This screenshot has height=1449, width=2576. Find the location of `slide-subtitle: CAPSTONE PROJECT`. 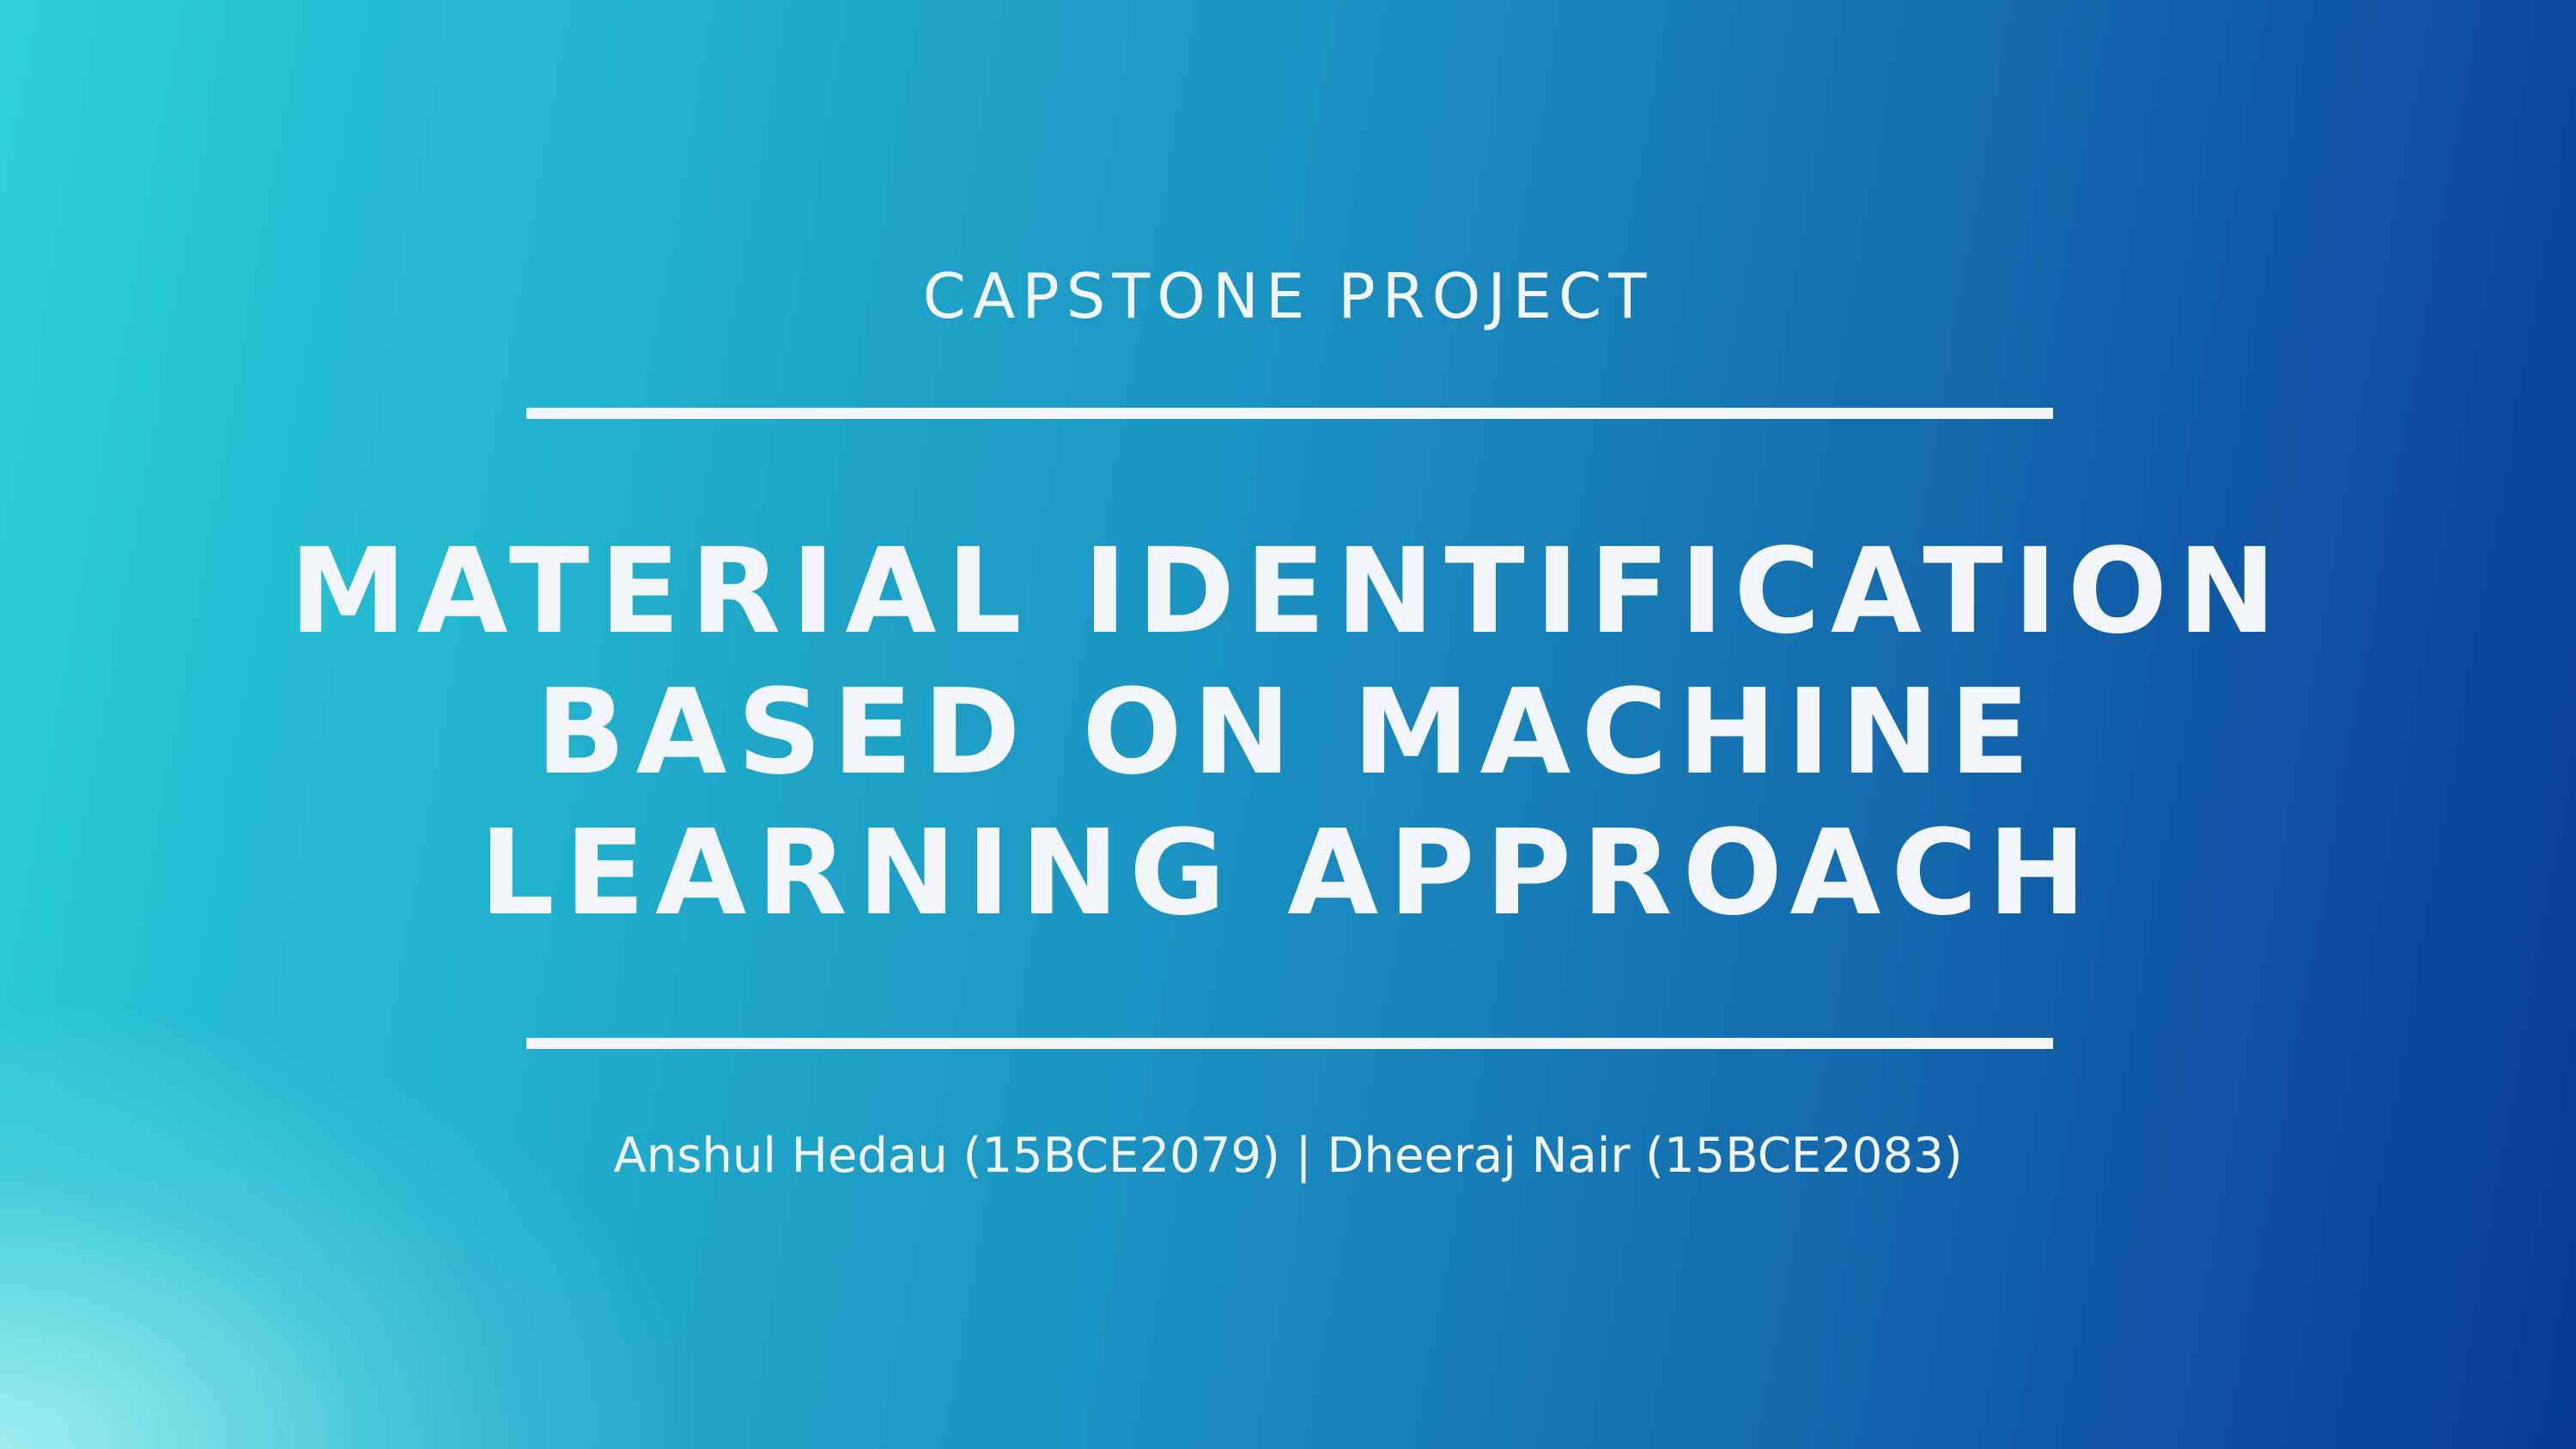

slide-subtitle: CAPSTONE PROJECT is located at coordinates (1288, 296).